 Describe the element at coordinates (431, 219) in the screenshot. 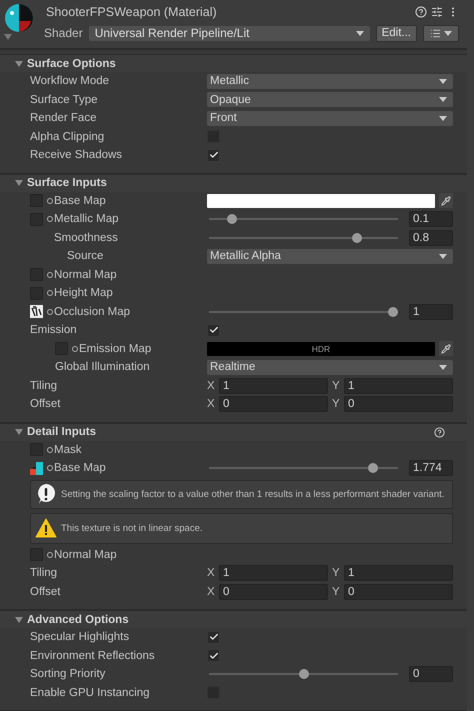

I see `number-field: 0.1` at that location.